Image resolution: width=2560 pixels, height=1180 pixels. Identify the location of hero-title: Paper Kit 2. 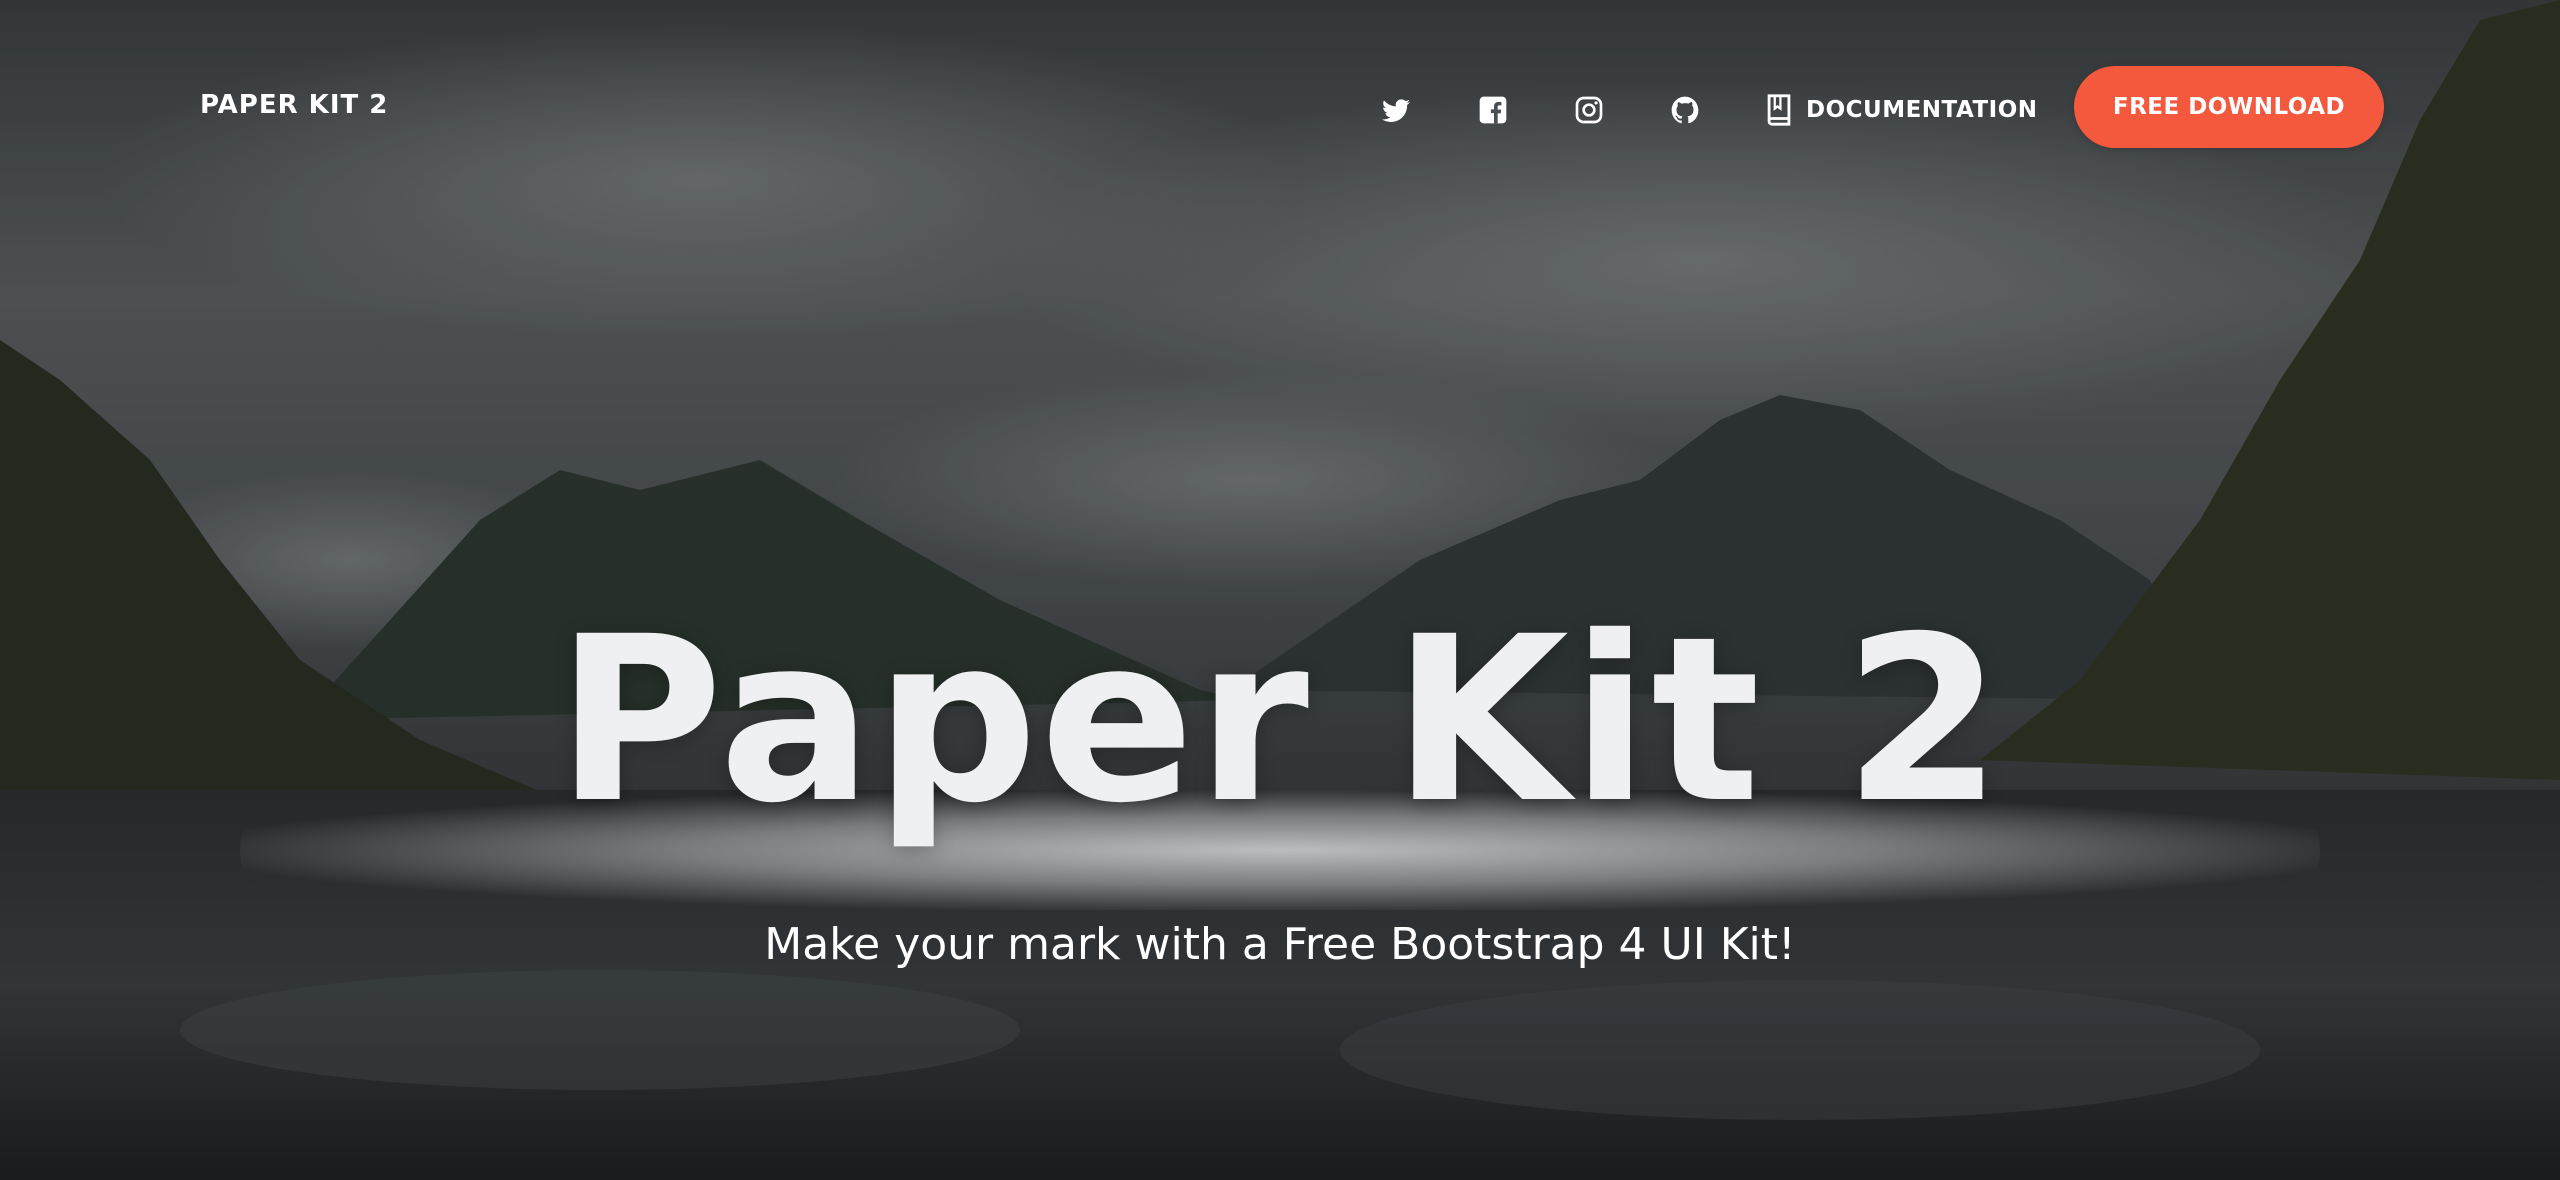
(1280, 720).